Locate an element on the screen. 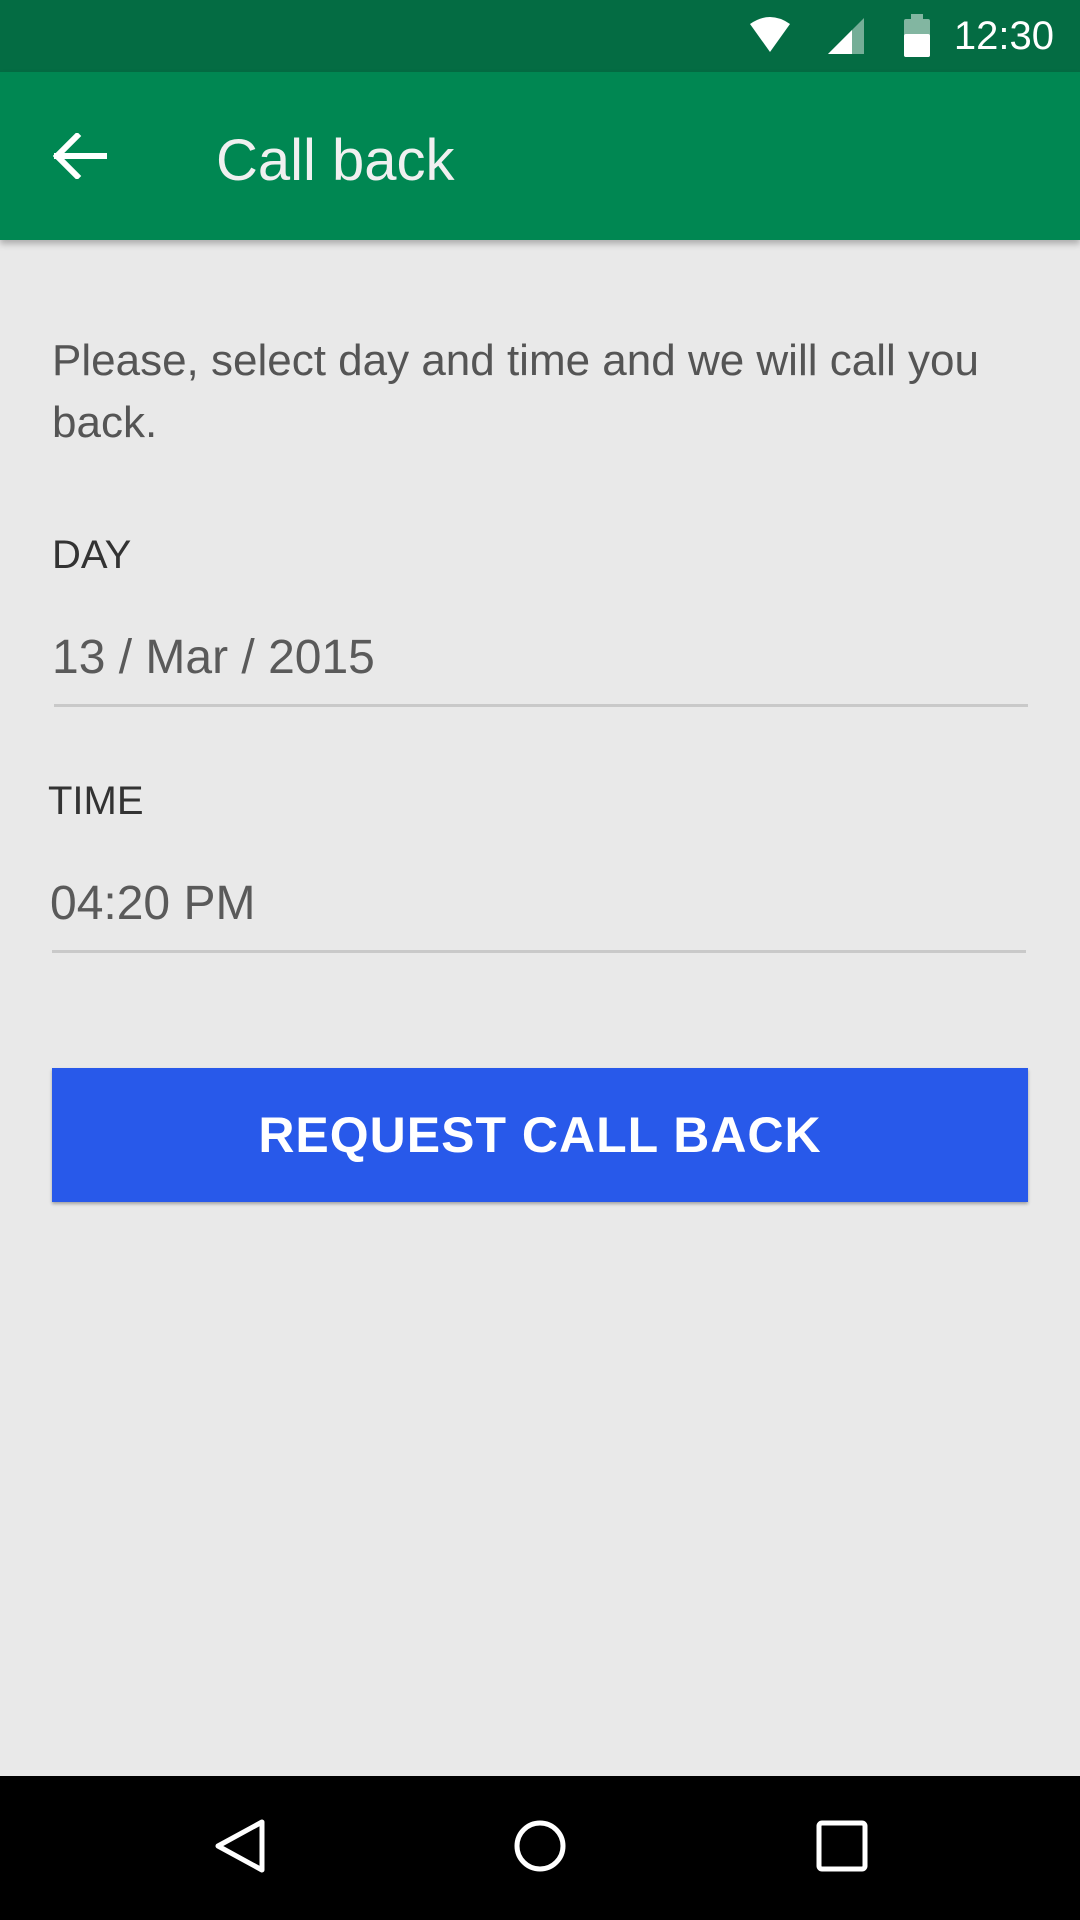  nav-recents-button is located at coordinates (842, 1848).